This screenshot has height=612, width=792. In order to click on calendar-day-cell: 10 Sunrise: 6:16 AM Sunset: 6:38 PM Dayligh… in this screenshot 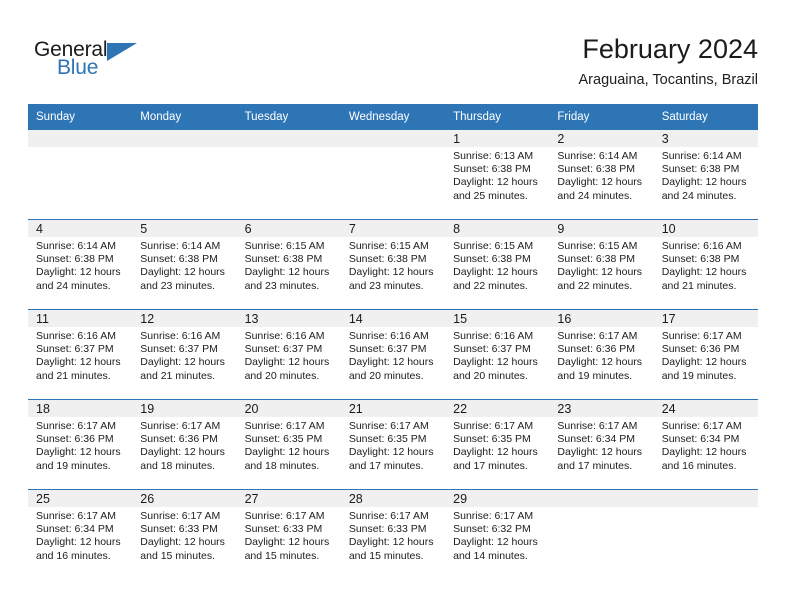, I will do `click(705, 264)`.